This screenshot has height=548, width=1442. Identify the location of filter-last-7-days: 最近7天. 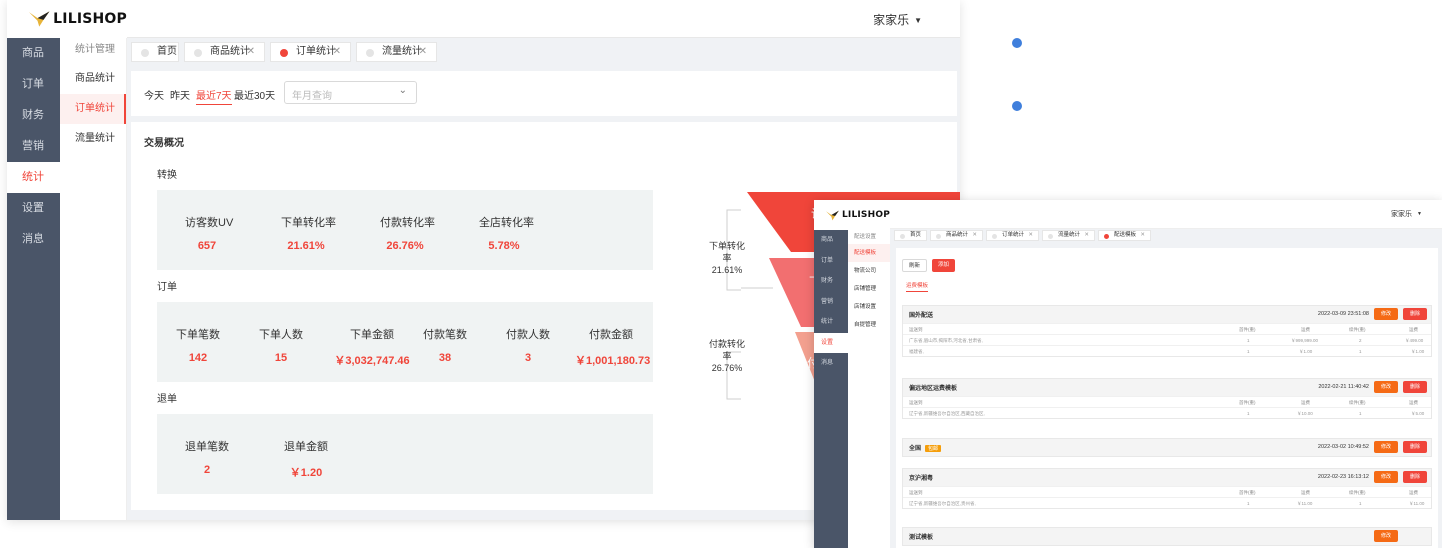
(214, 96).